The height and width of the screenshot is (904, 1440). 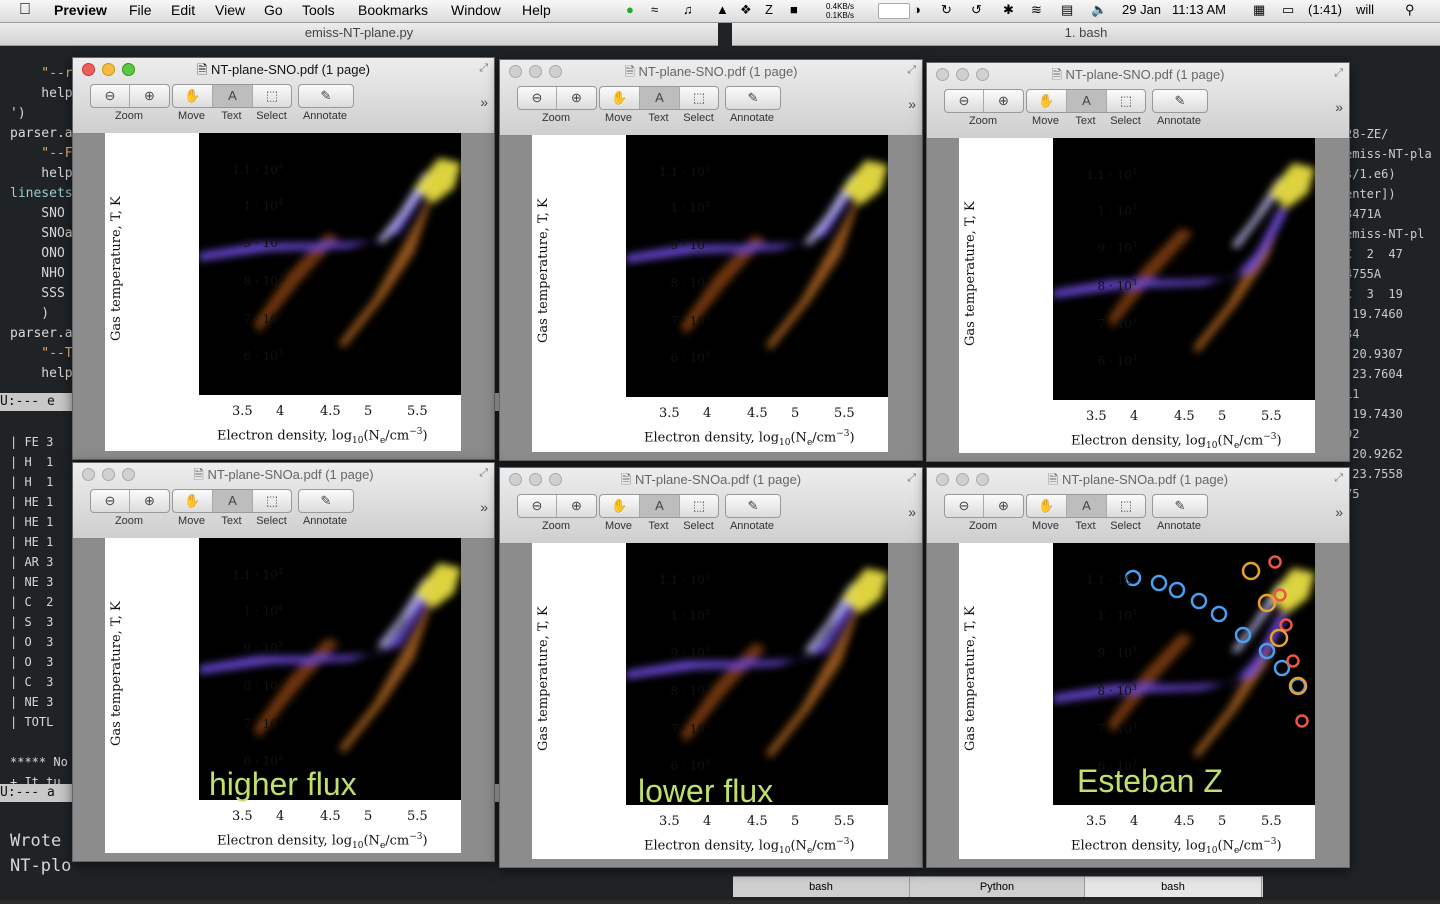 What do you see at coordinates (393, 10) in the screenshot?
I see `menu-bookmarks: Bookmarks` at bounding box center [393, 10].